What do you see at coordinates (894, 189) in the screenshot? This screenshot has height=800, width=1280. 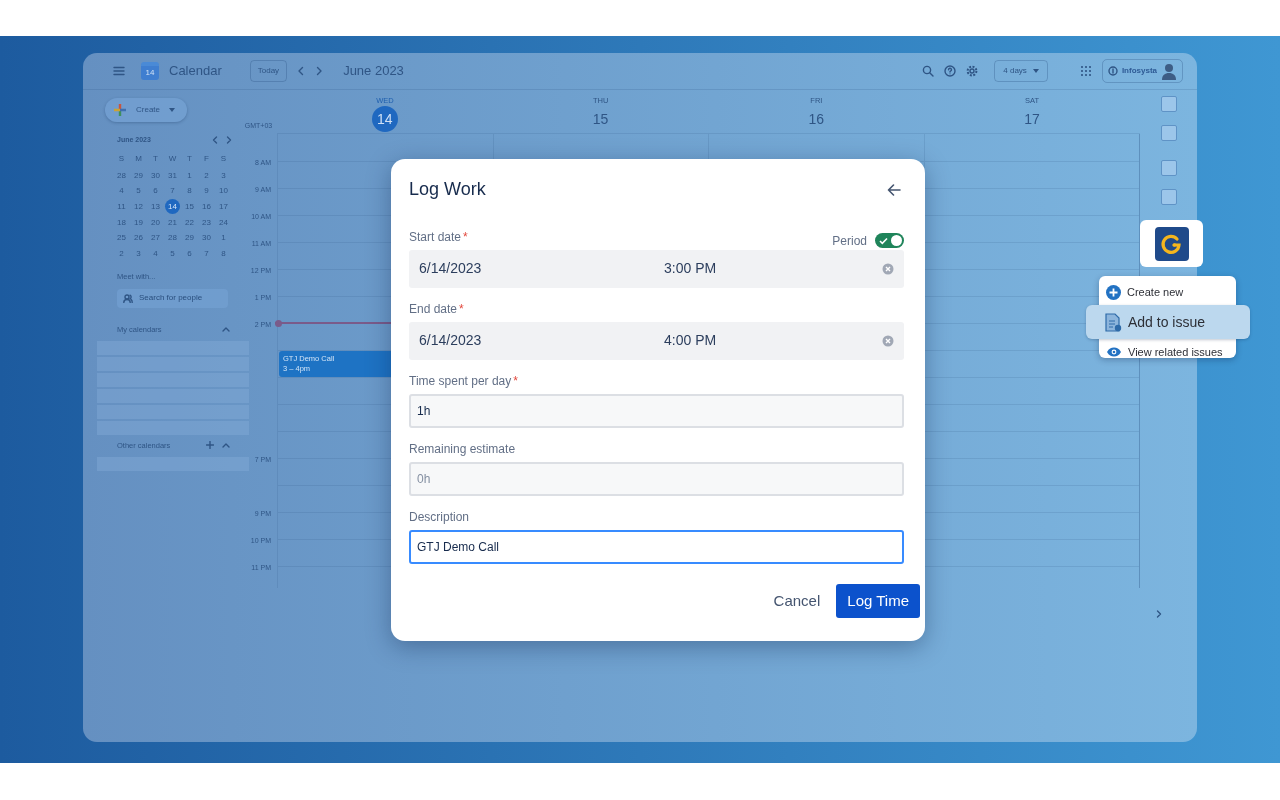 I see `back-arrow-icon` at bounding box center [894, 189].